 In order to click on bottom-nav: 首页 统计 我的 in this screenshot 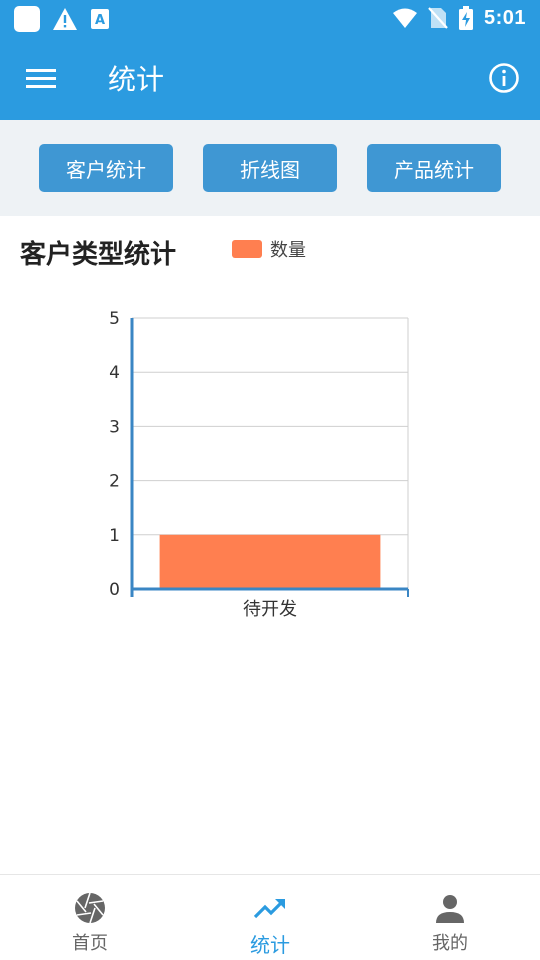, I will do `click(270, 917)`.